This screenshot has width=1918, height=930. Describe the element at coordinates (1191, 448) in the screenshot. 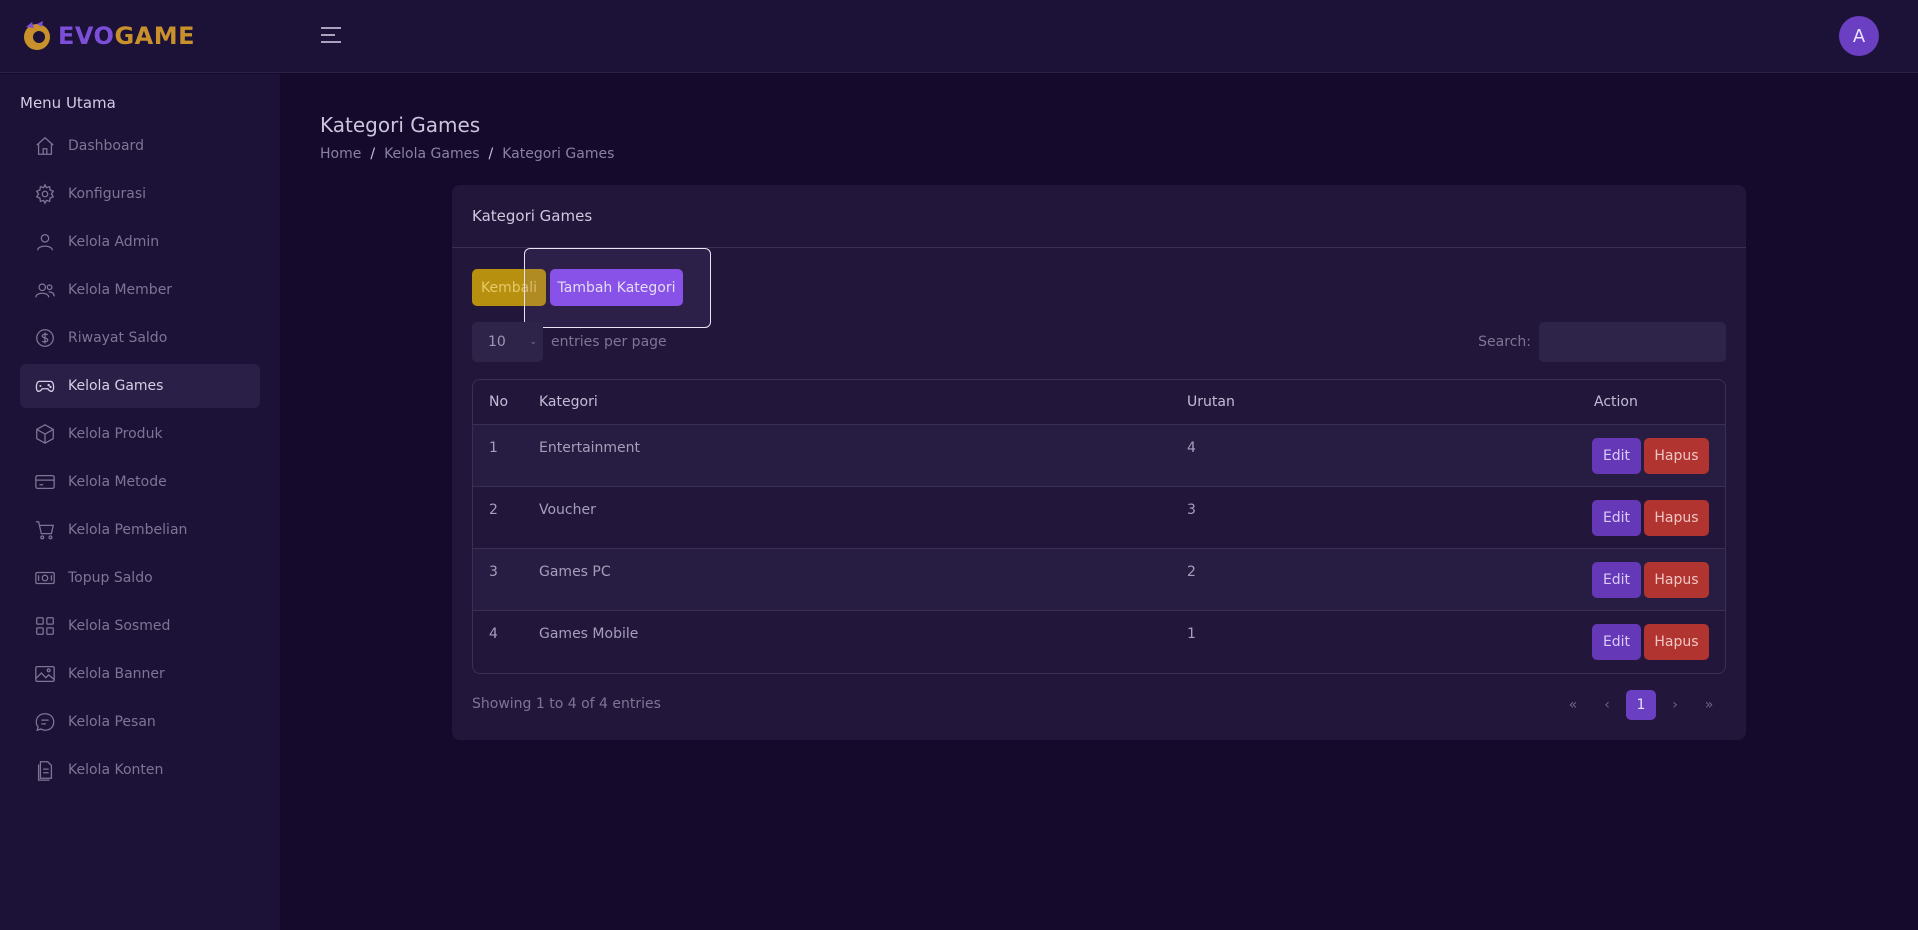

I see `cell-urutan: 4` at that location.